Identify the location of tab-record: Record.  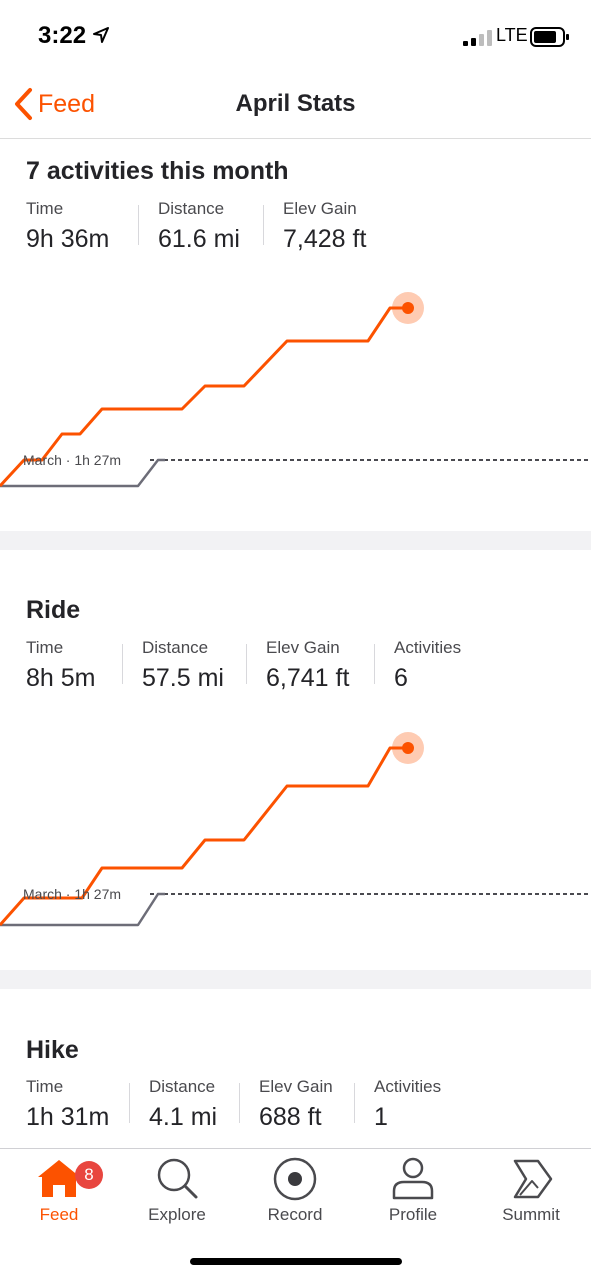
(295, 1195).